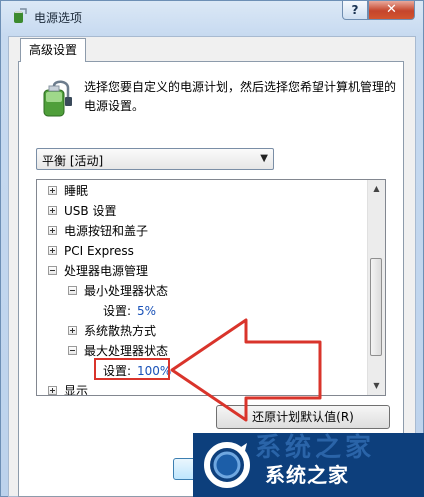 This screenshot has width=424, height=497. I want to click on pointer-arrow-icon, so click(246, 370).